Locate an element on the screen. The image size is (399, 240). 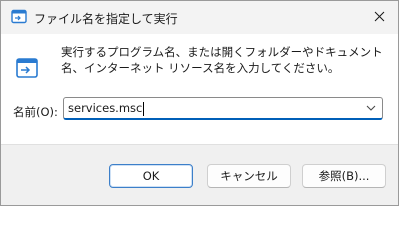
ok-button: OK is located at coordinates (151, 176).